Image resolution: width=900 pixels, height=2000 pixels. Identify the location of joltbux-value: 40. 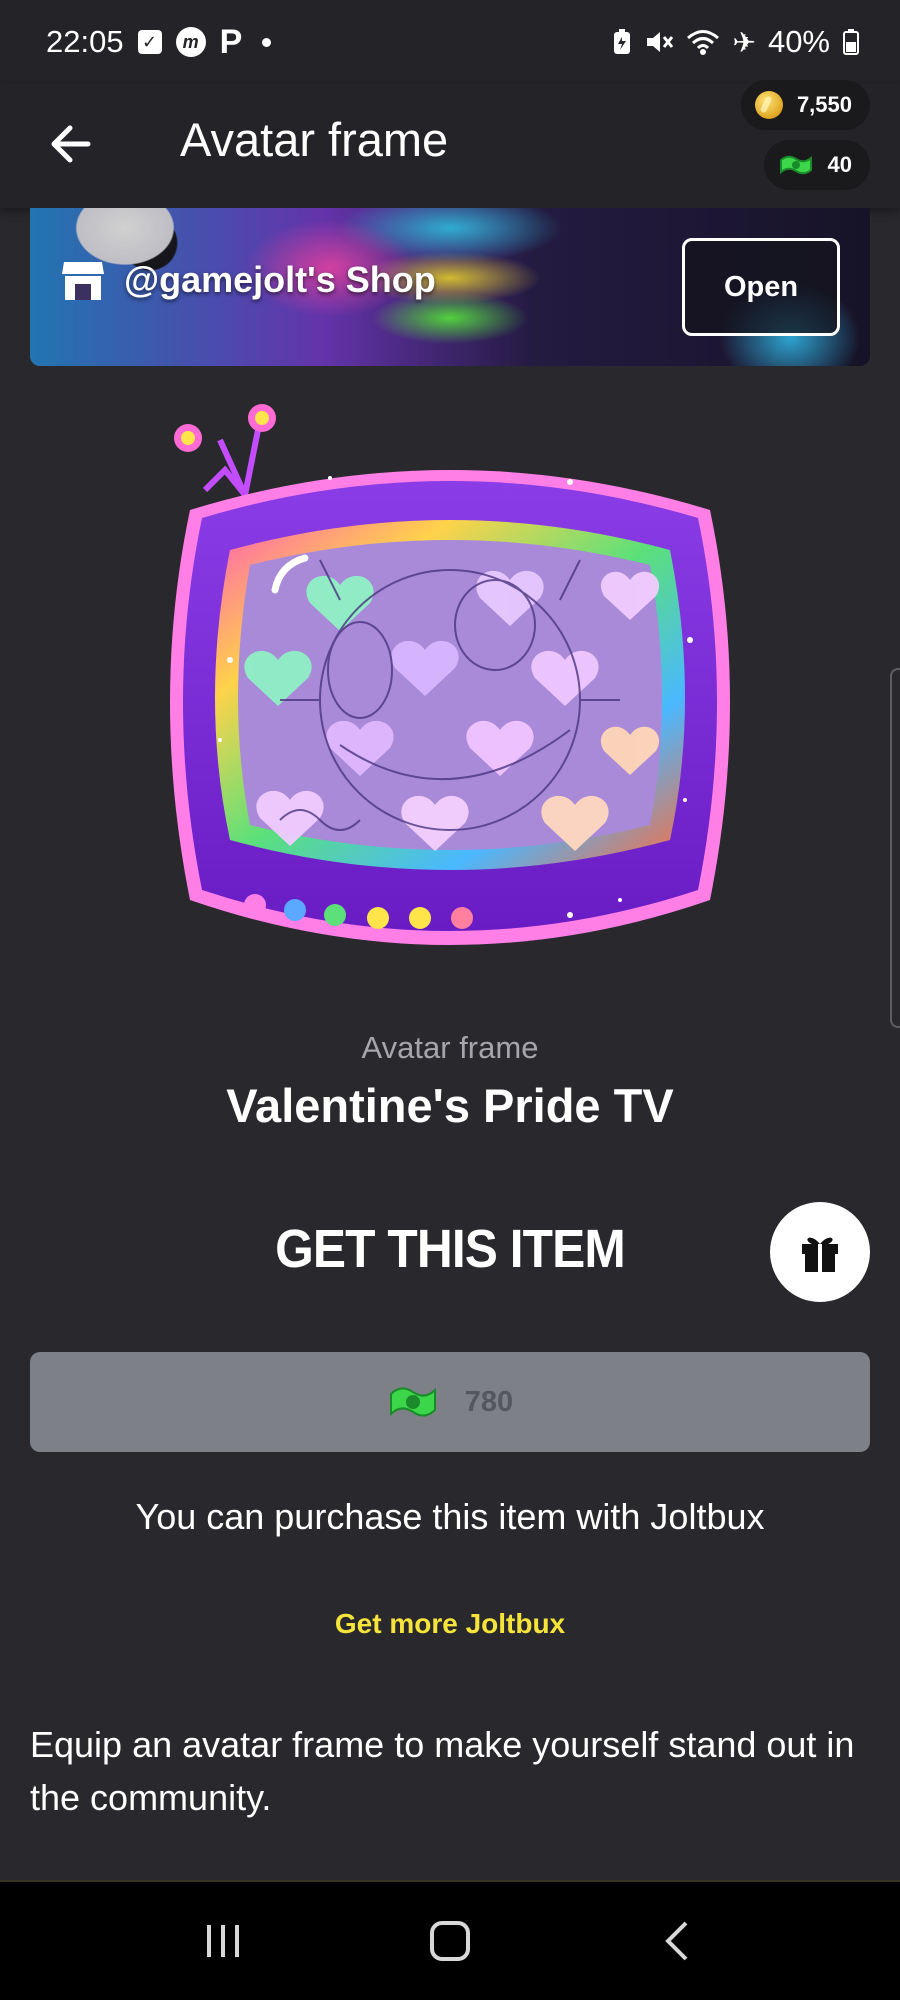
(839, 164).